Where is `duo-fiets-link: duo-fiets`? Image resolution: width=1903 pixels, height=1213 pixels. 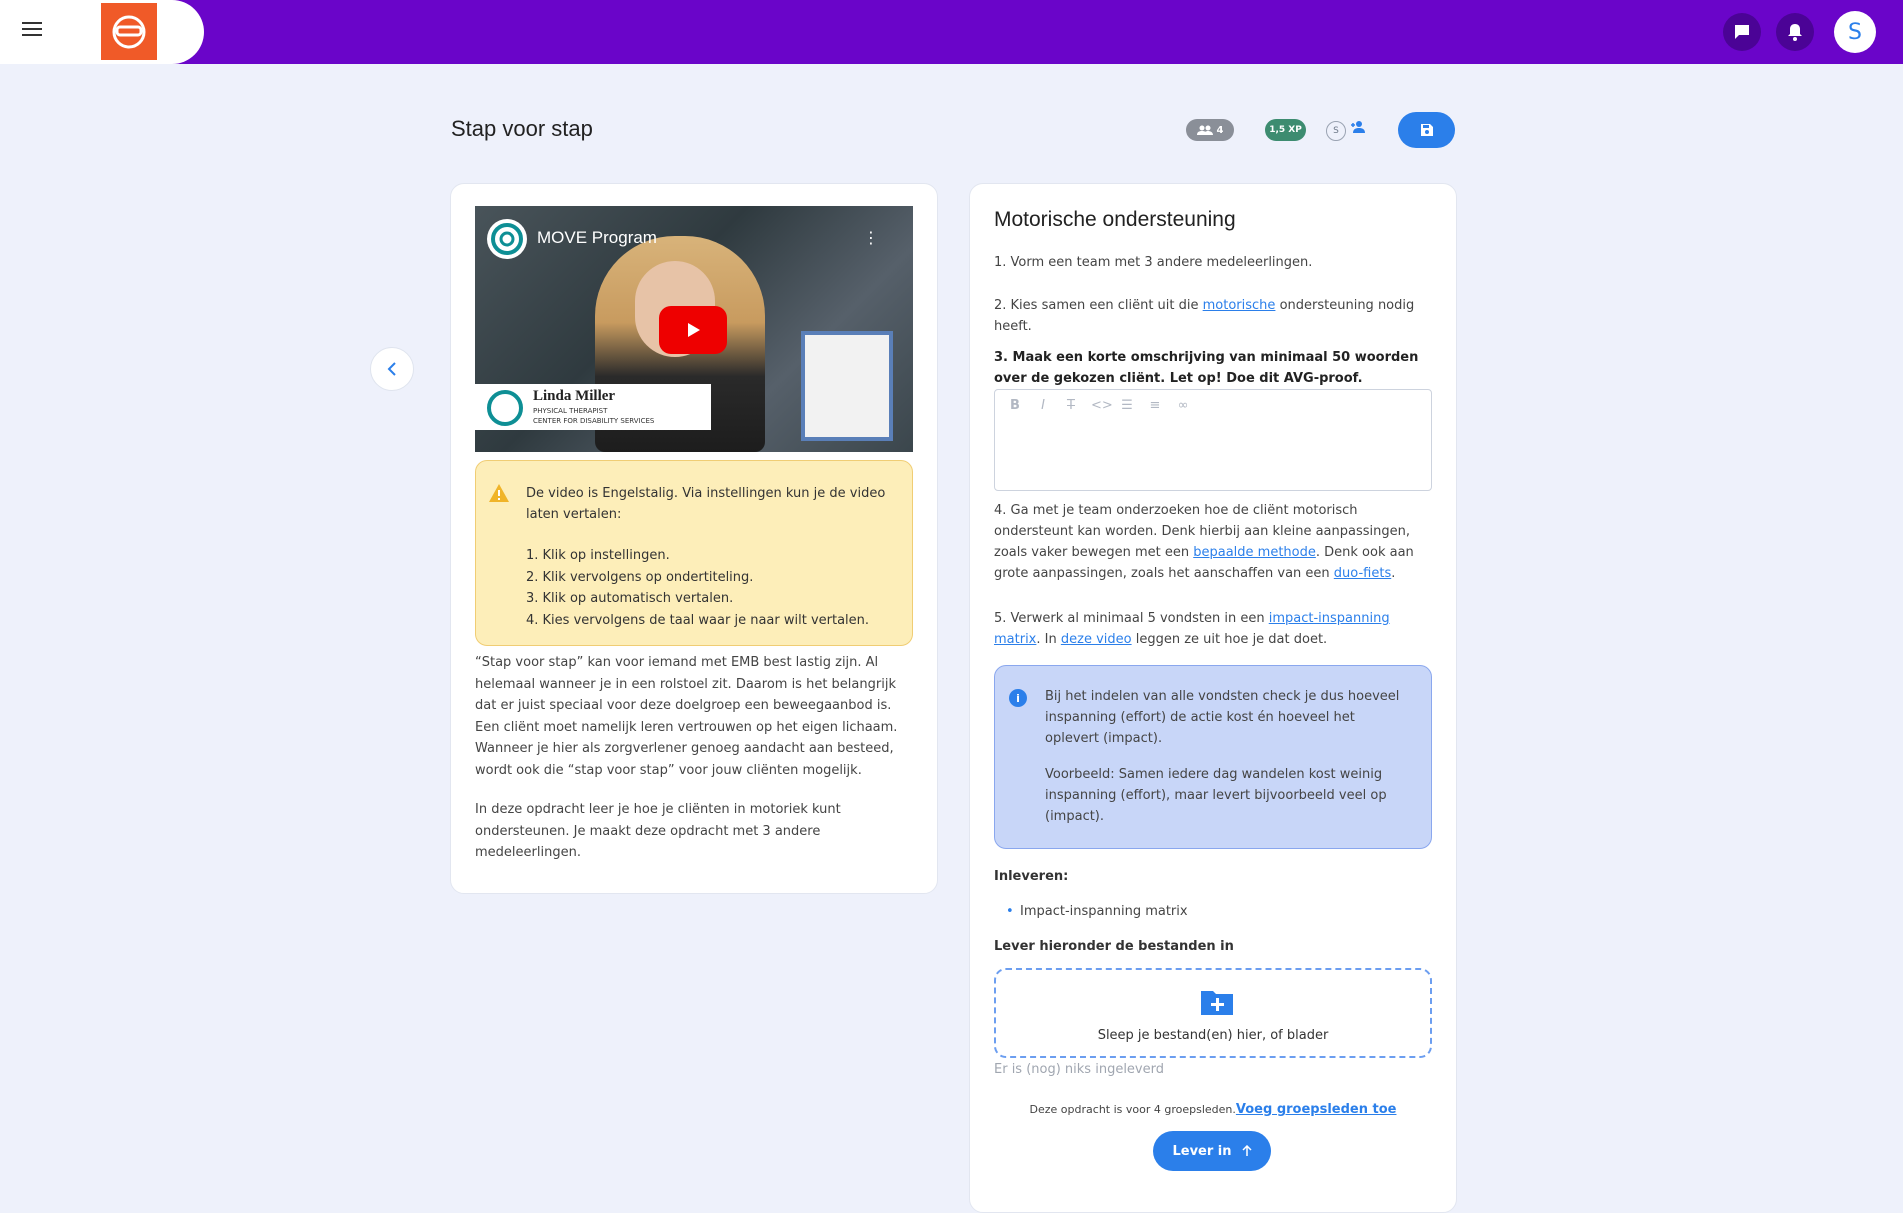 duo-fiets-link: duo-fiets is located at coordinates (1362, 573).